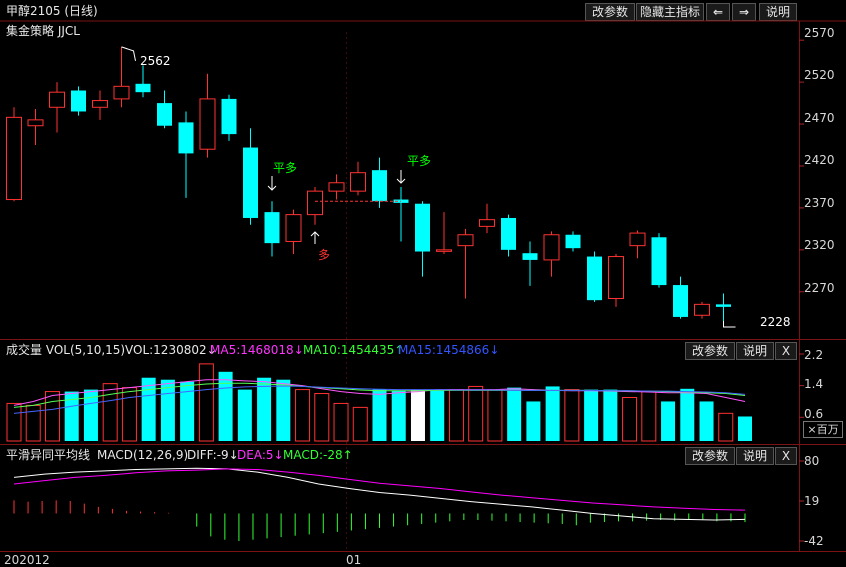  Describe the element at coordinates (823, 429) in the screenshot. I see `vol-unit-label: ×百万` at that location.